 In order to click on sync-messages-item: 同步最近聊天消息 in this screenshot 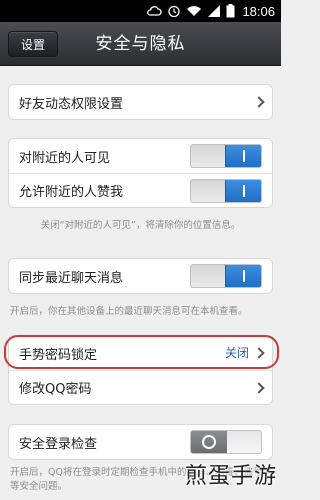, I will do `click(140, 276)`.